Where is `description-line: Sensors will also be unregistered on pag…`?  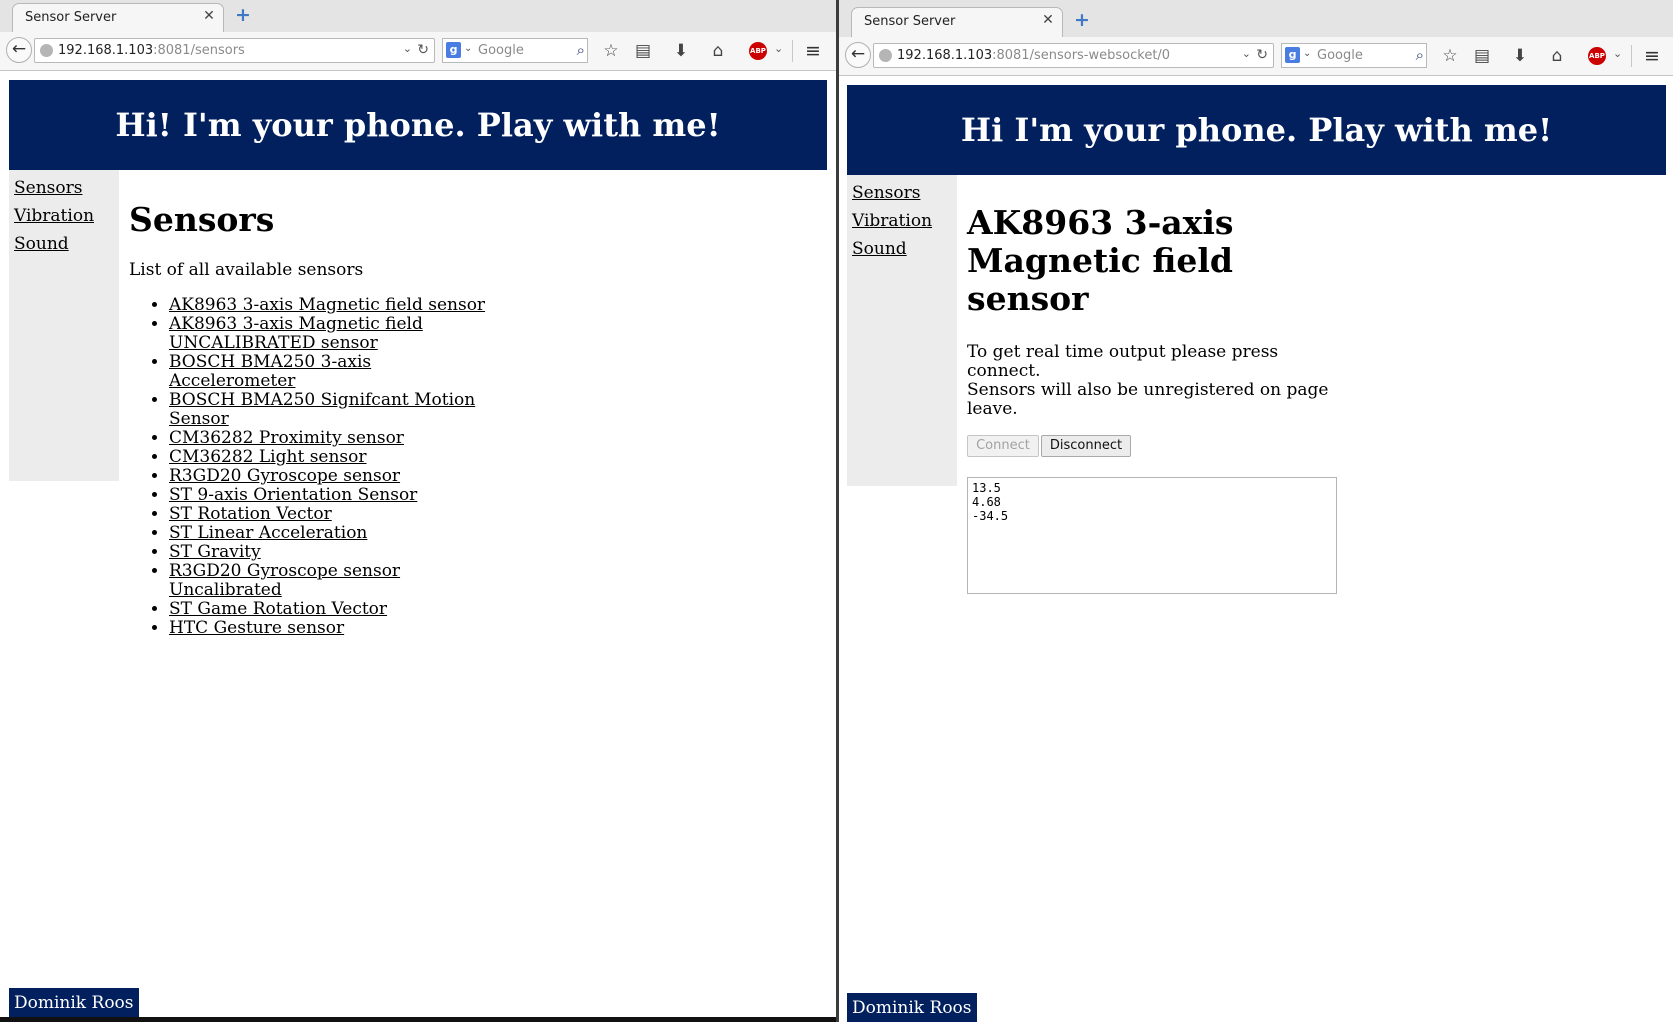
description-line: Sensors will also be unregistered on pag… is located at coordinates (1148, 390).